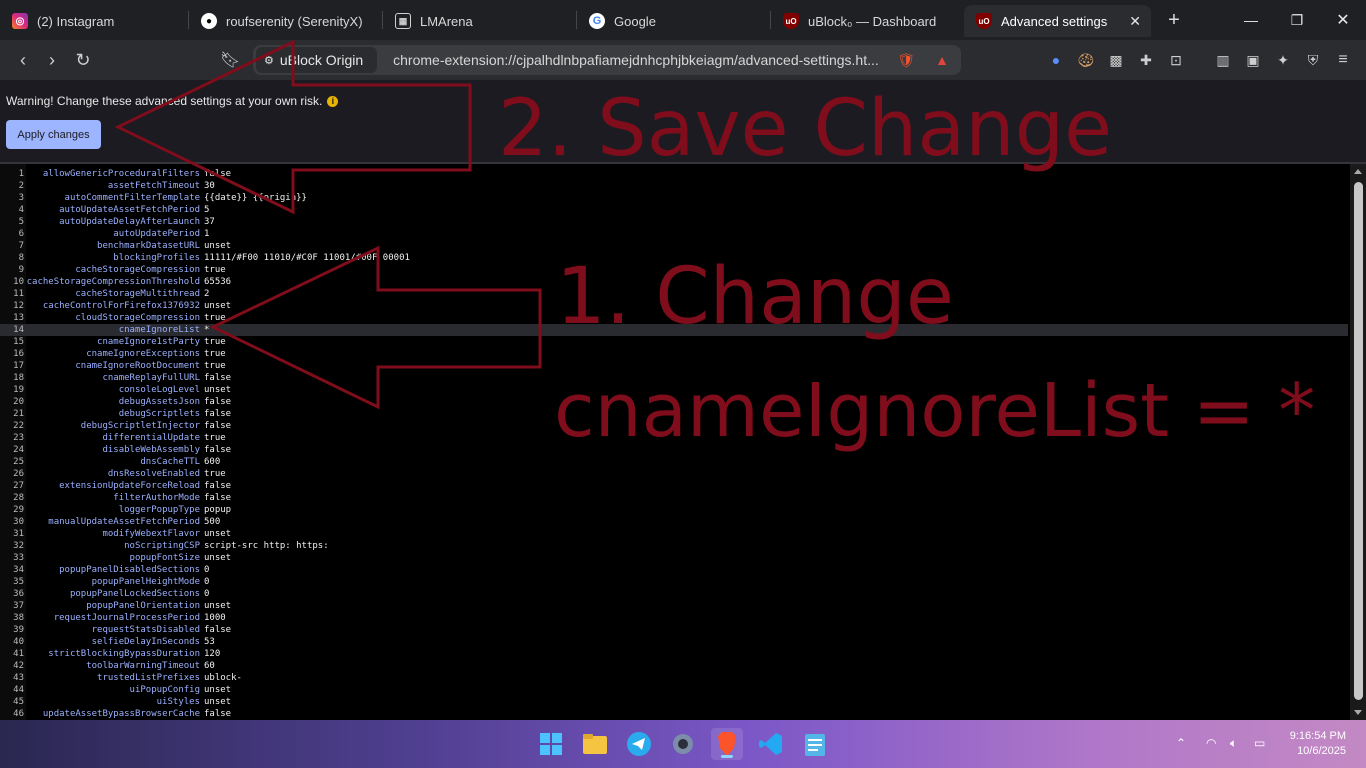  What do you see at coordinates (674, 606) in the screenshot?
I see `settings-row: 37 popupPanelOrientation unset` at bounding box center [674, 606].